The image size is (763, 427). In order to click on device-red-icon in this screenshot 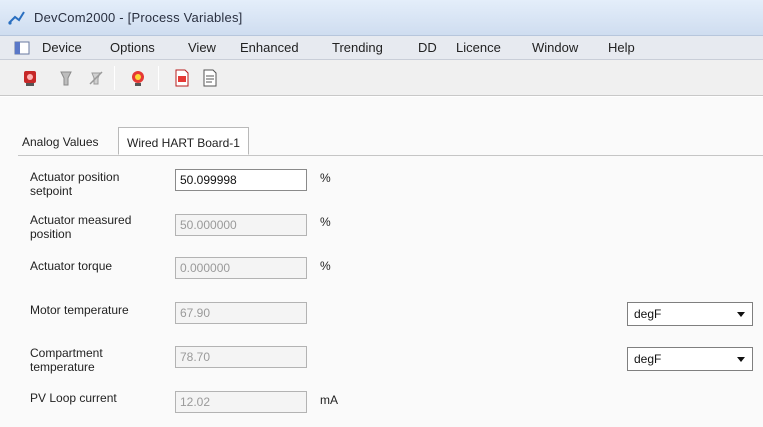, I will do `click(30, 78)`.